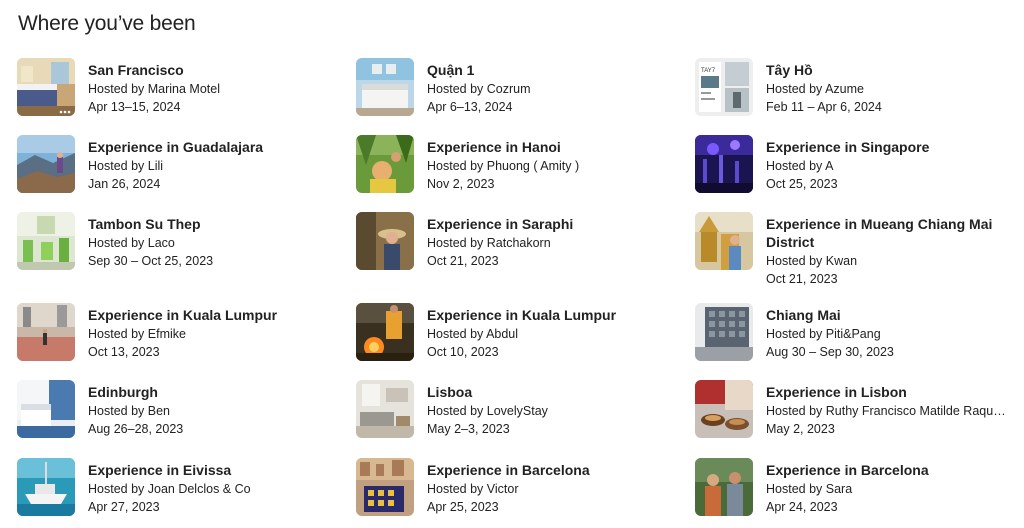 The image size is (1024, 528). I want to click on trip-place: Experience in Saraphi, so click(552, 224).